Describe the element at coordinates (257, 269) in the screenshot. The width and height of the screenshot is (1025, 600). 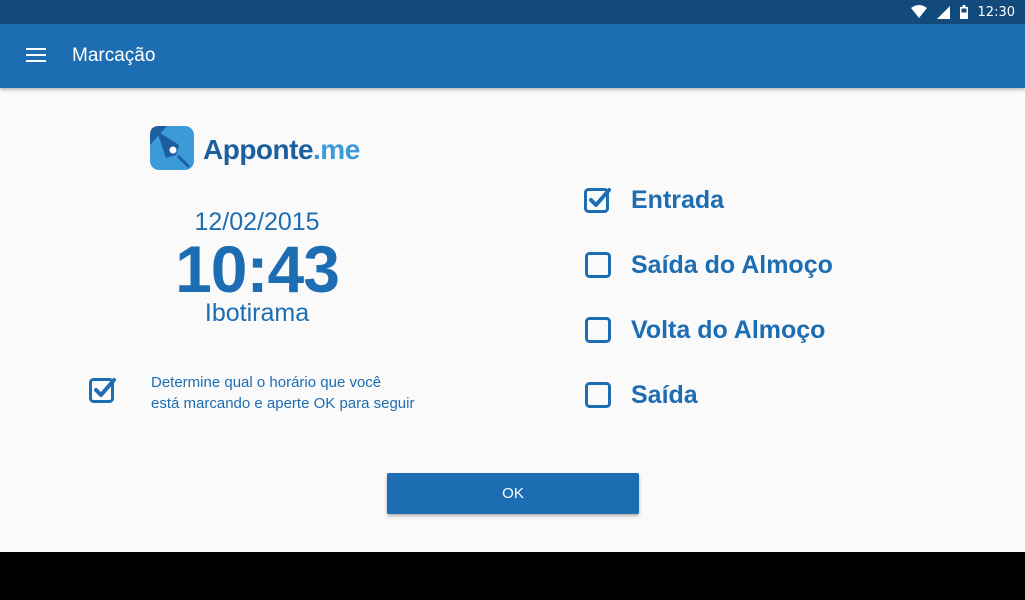
I see `current-time: 10:43` at that location.